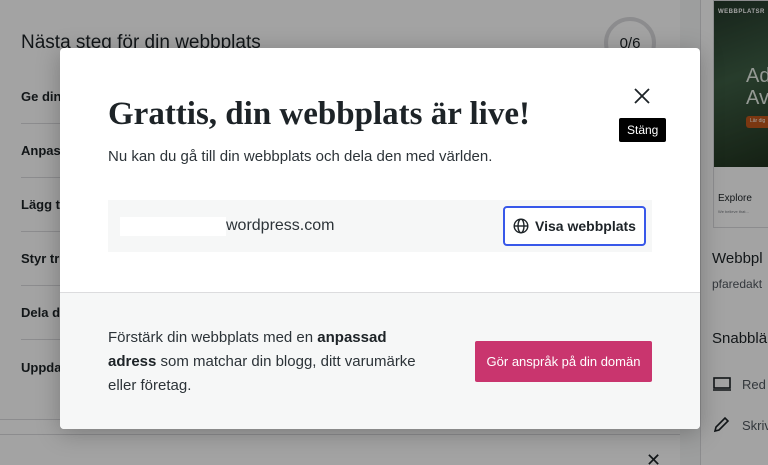 The width and height of the screenshot is (768, 465). Describe the element at coordinates (521, 226) in the screenshot. I see `globe-icon` at that location.